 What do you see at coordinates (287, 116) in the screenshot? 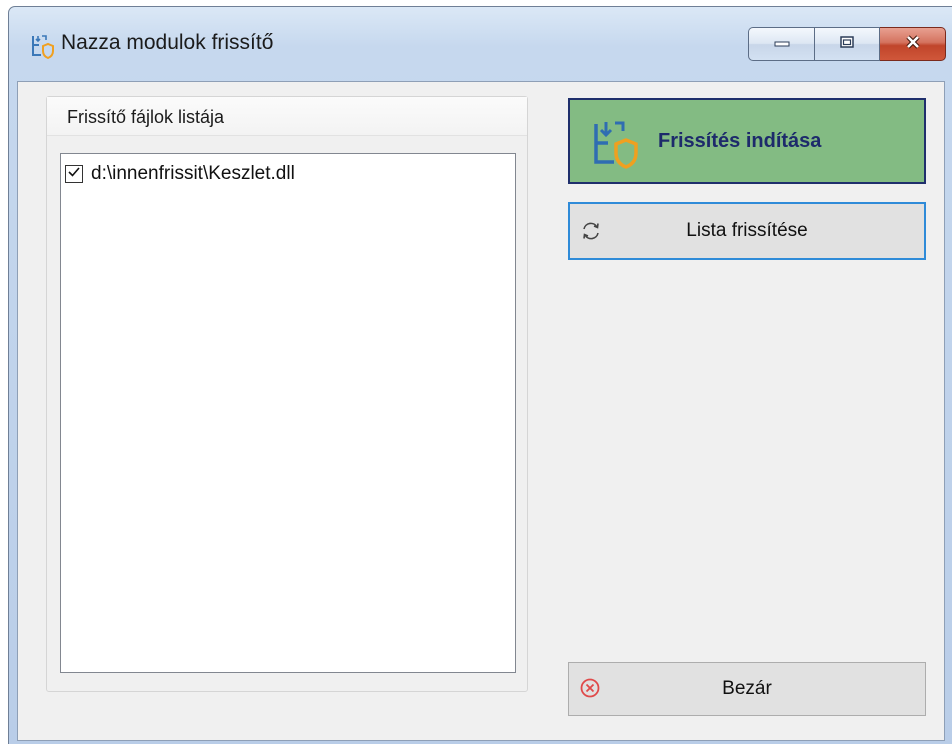
I see `file-list-header: Frissítő fájlok listája` at bounding box center [287, 116].